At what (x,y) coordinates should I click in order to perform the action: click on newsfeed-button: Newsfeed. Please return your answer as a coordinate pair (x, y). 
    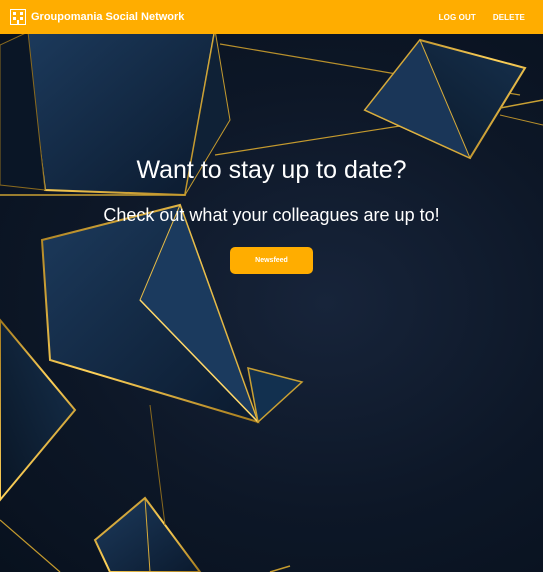
    Looking at the image, I should click on (271, 260).